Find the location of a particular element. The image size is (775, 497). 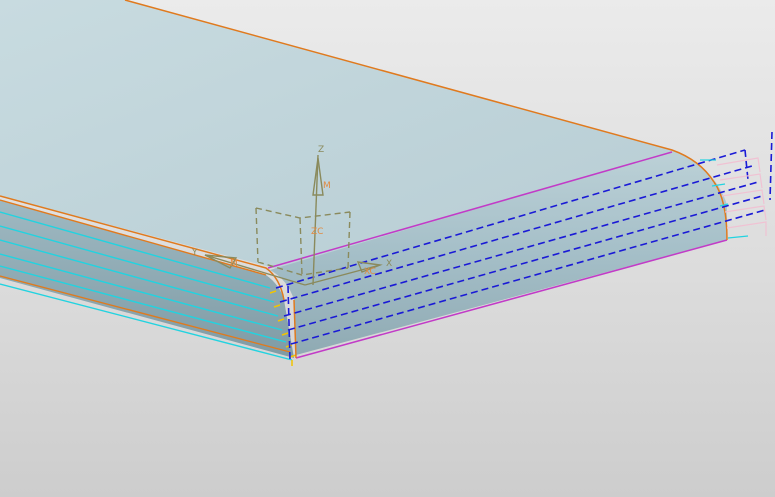

csys-zc-label: ZC is located at coordinates (317, 232).